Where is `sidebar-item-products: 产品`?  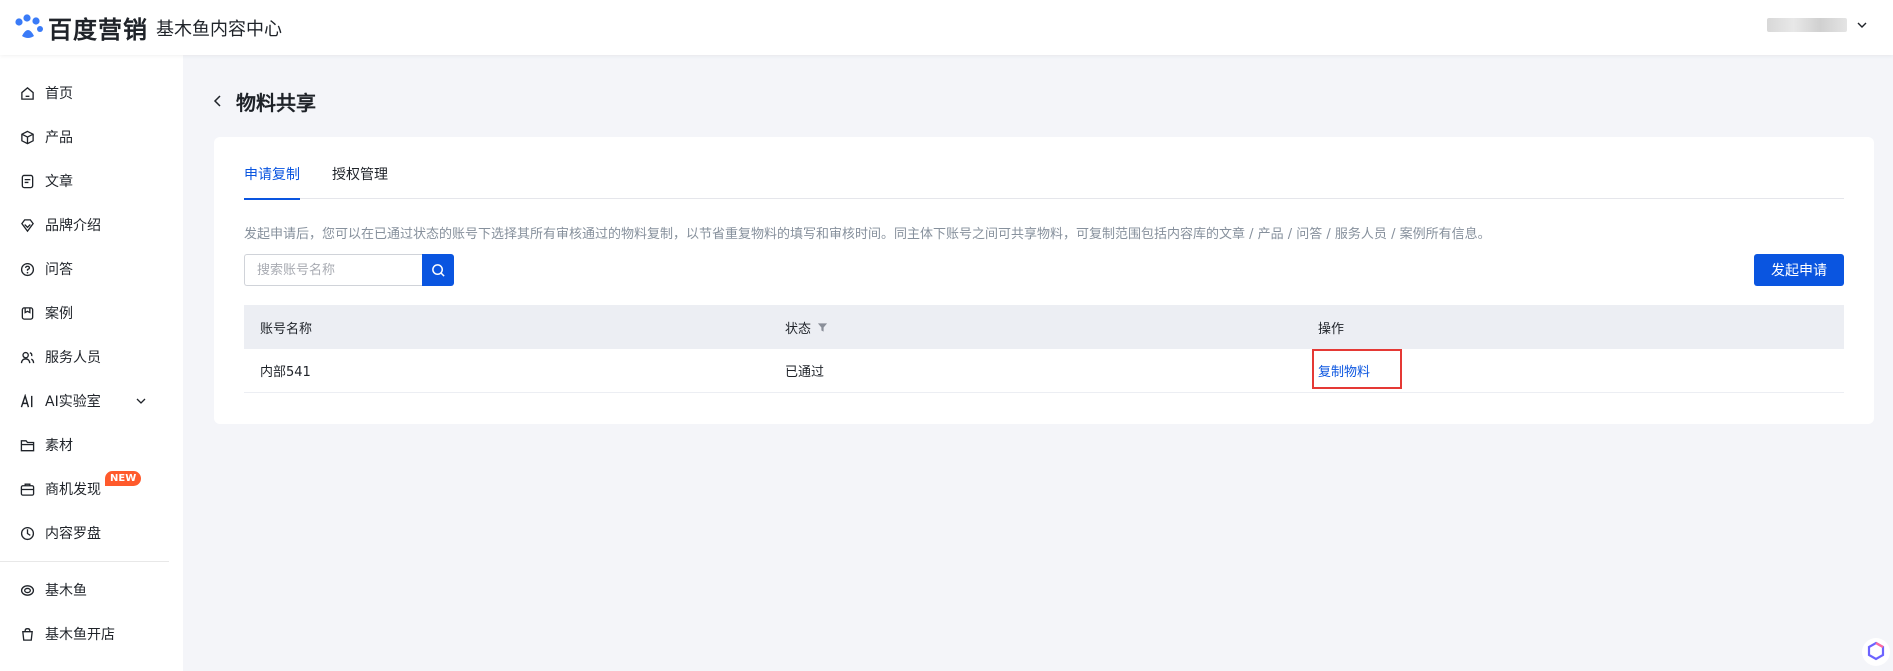 sidebar-item-products: 产品 is located at coordinates (91, 137).